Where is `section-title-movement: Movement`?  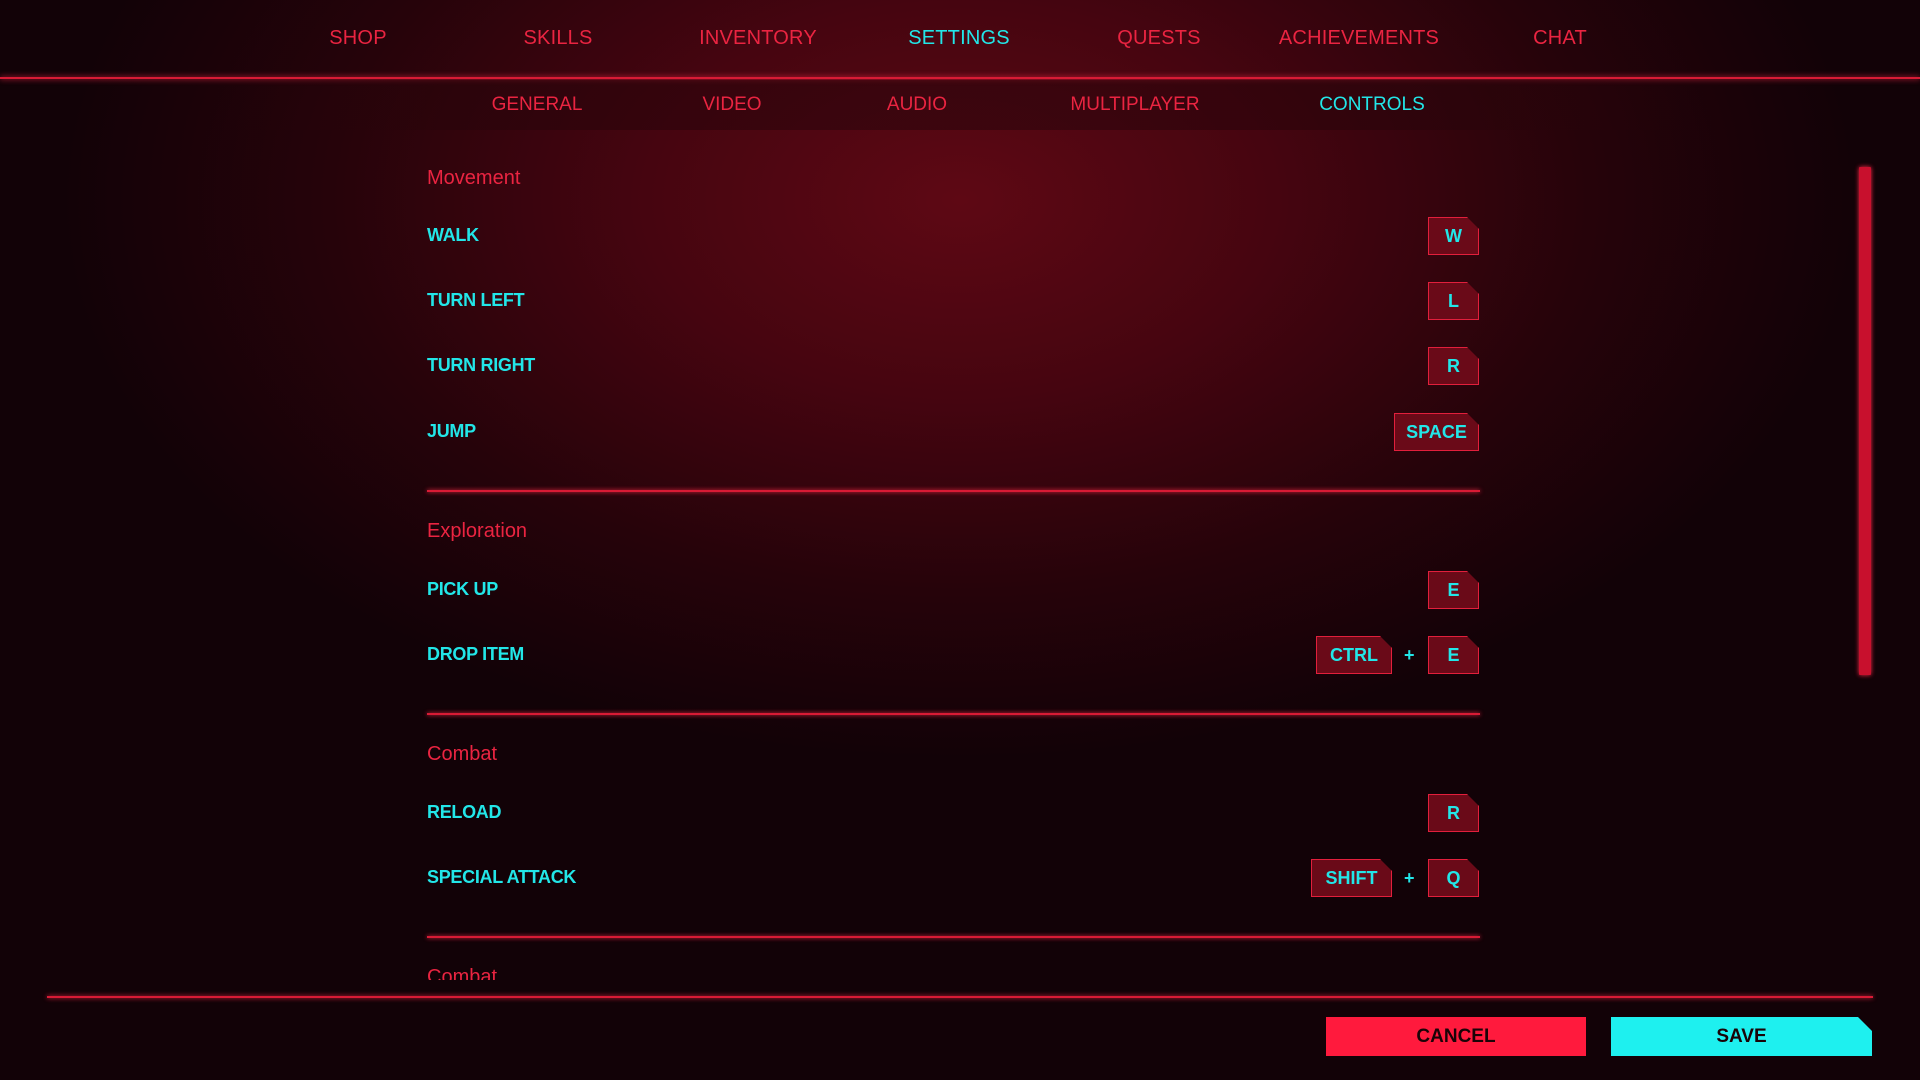
section-title-movement: Movement is located at coordinates (474, 178).